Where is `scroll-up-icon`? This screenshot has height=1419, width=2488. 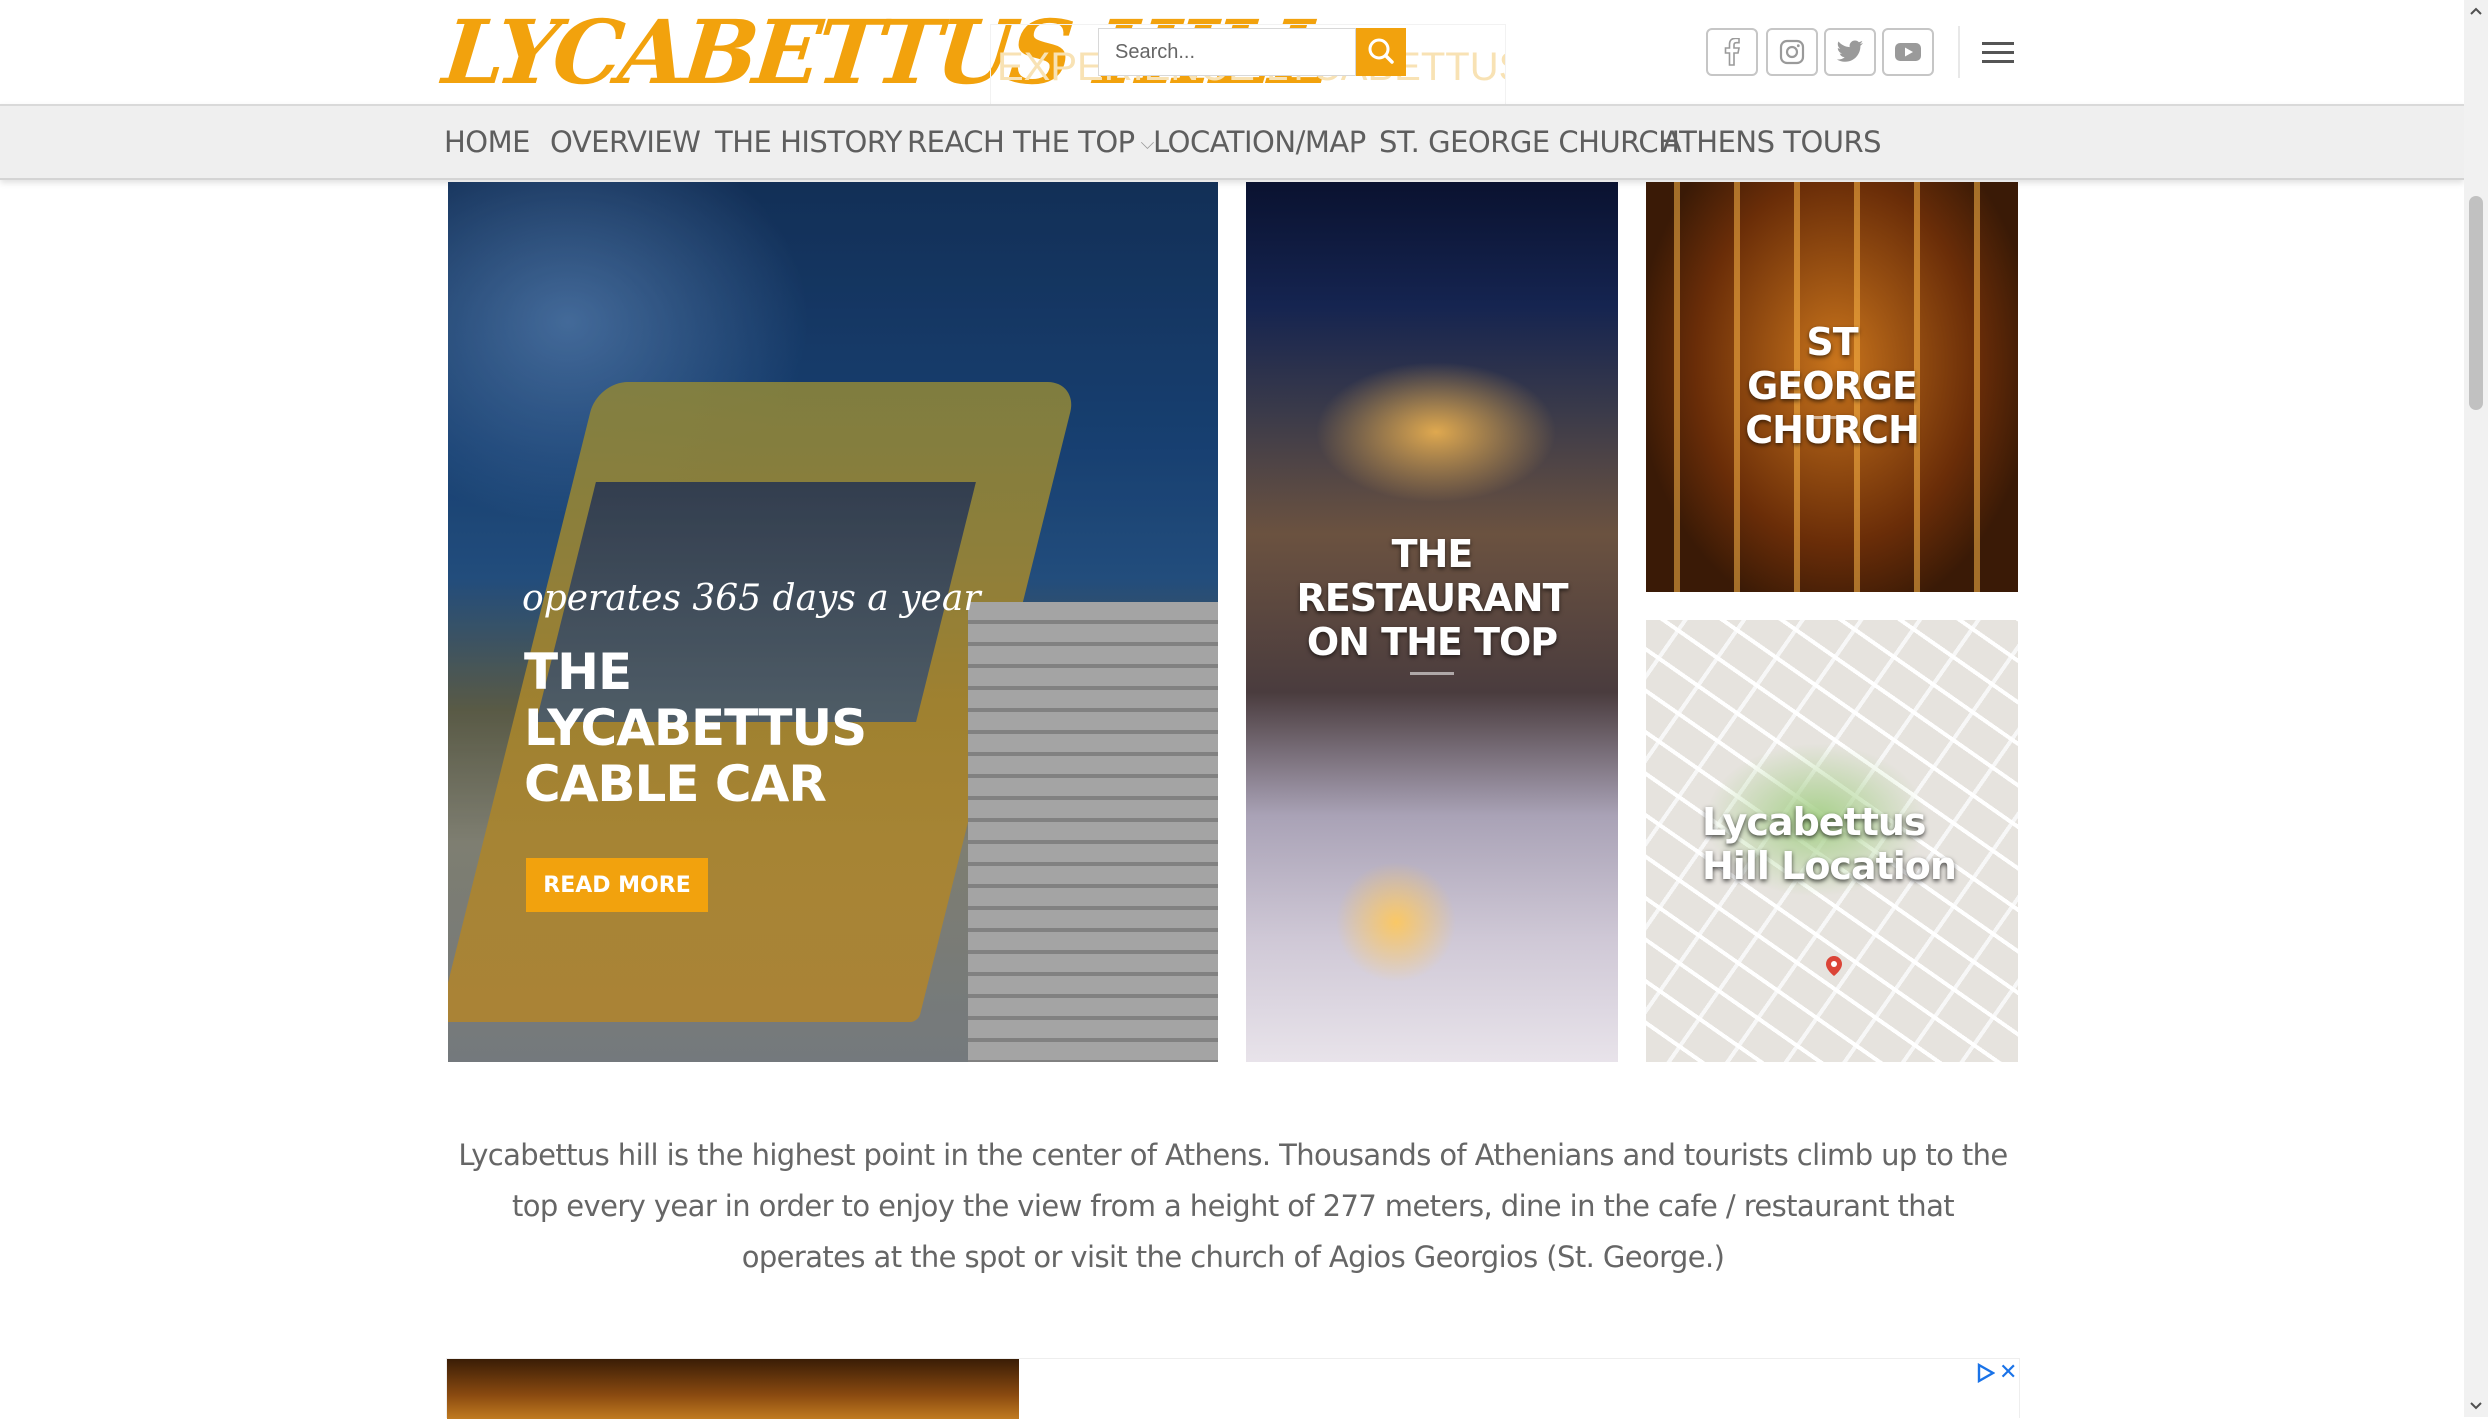
scroll-up-icon is located at coordinates (2476, 11).